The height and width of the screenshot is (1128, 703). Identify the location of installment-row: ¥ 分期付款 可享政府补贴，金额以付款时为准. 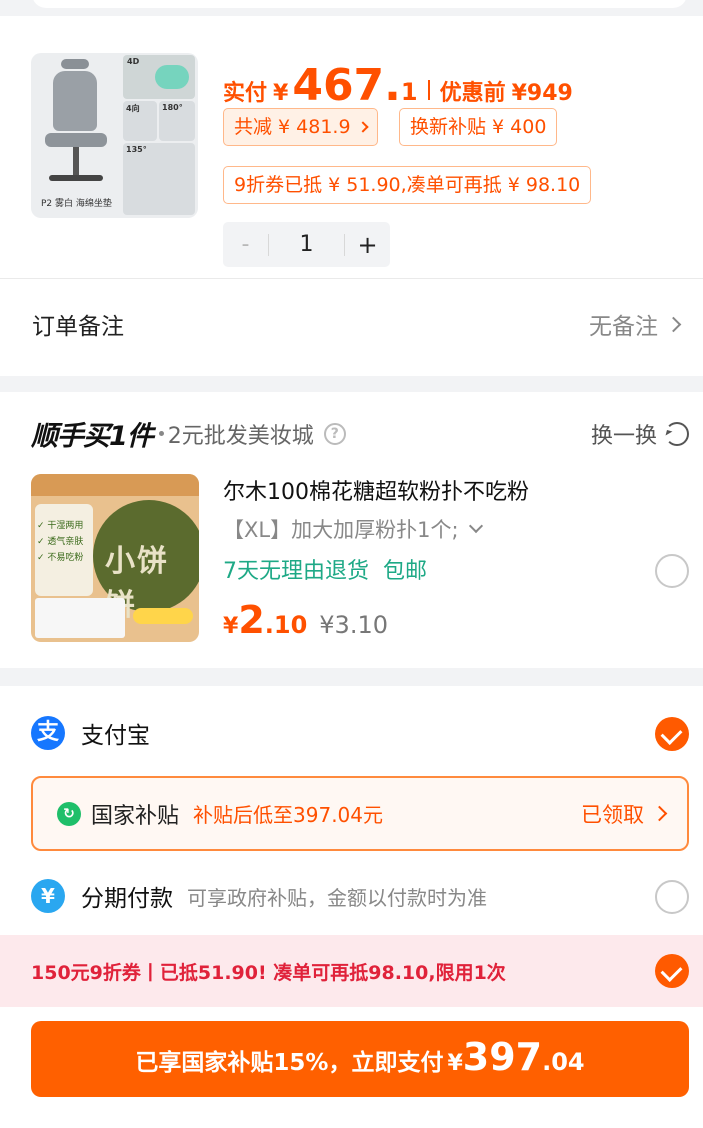
(259, 896).